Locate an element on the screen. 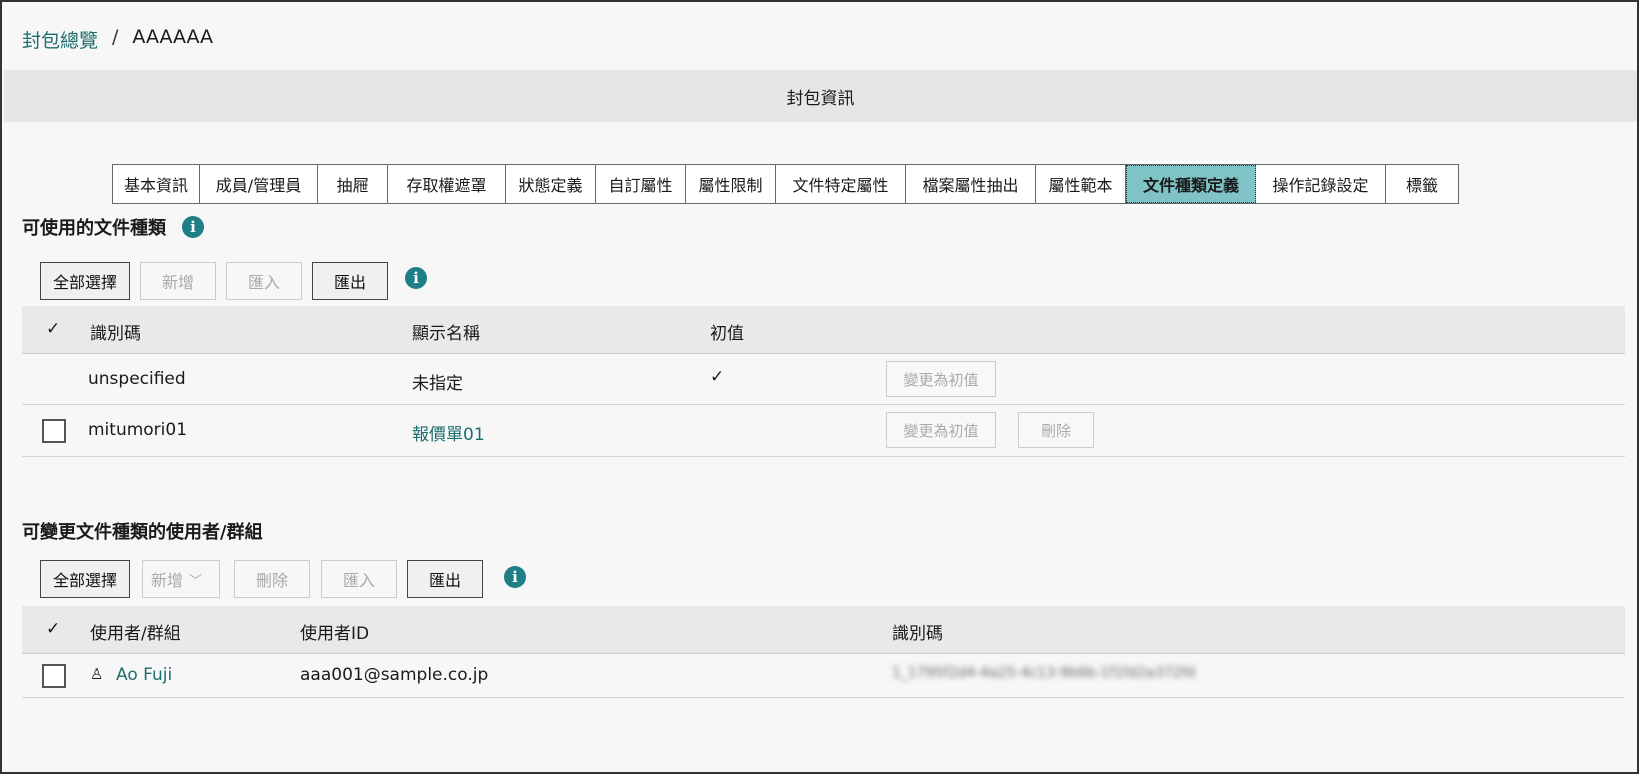  default-check-icon: ✓ is located at coordinates (717, 377).